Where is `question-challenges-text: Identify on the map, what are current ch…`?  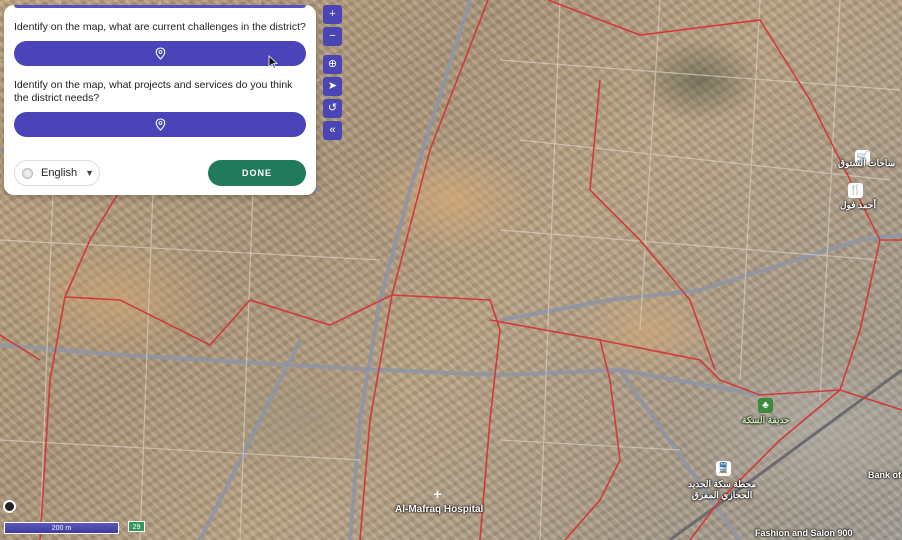 question-challenges-text: Identify on the map, what are current ch… is located at coordinates (160, 27).